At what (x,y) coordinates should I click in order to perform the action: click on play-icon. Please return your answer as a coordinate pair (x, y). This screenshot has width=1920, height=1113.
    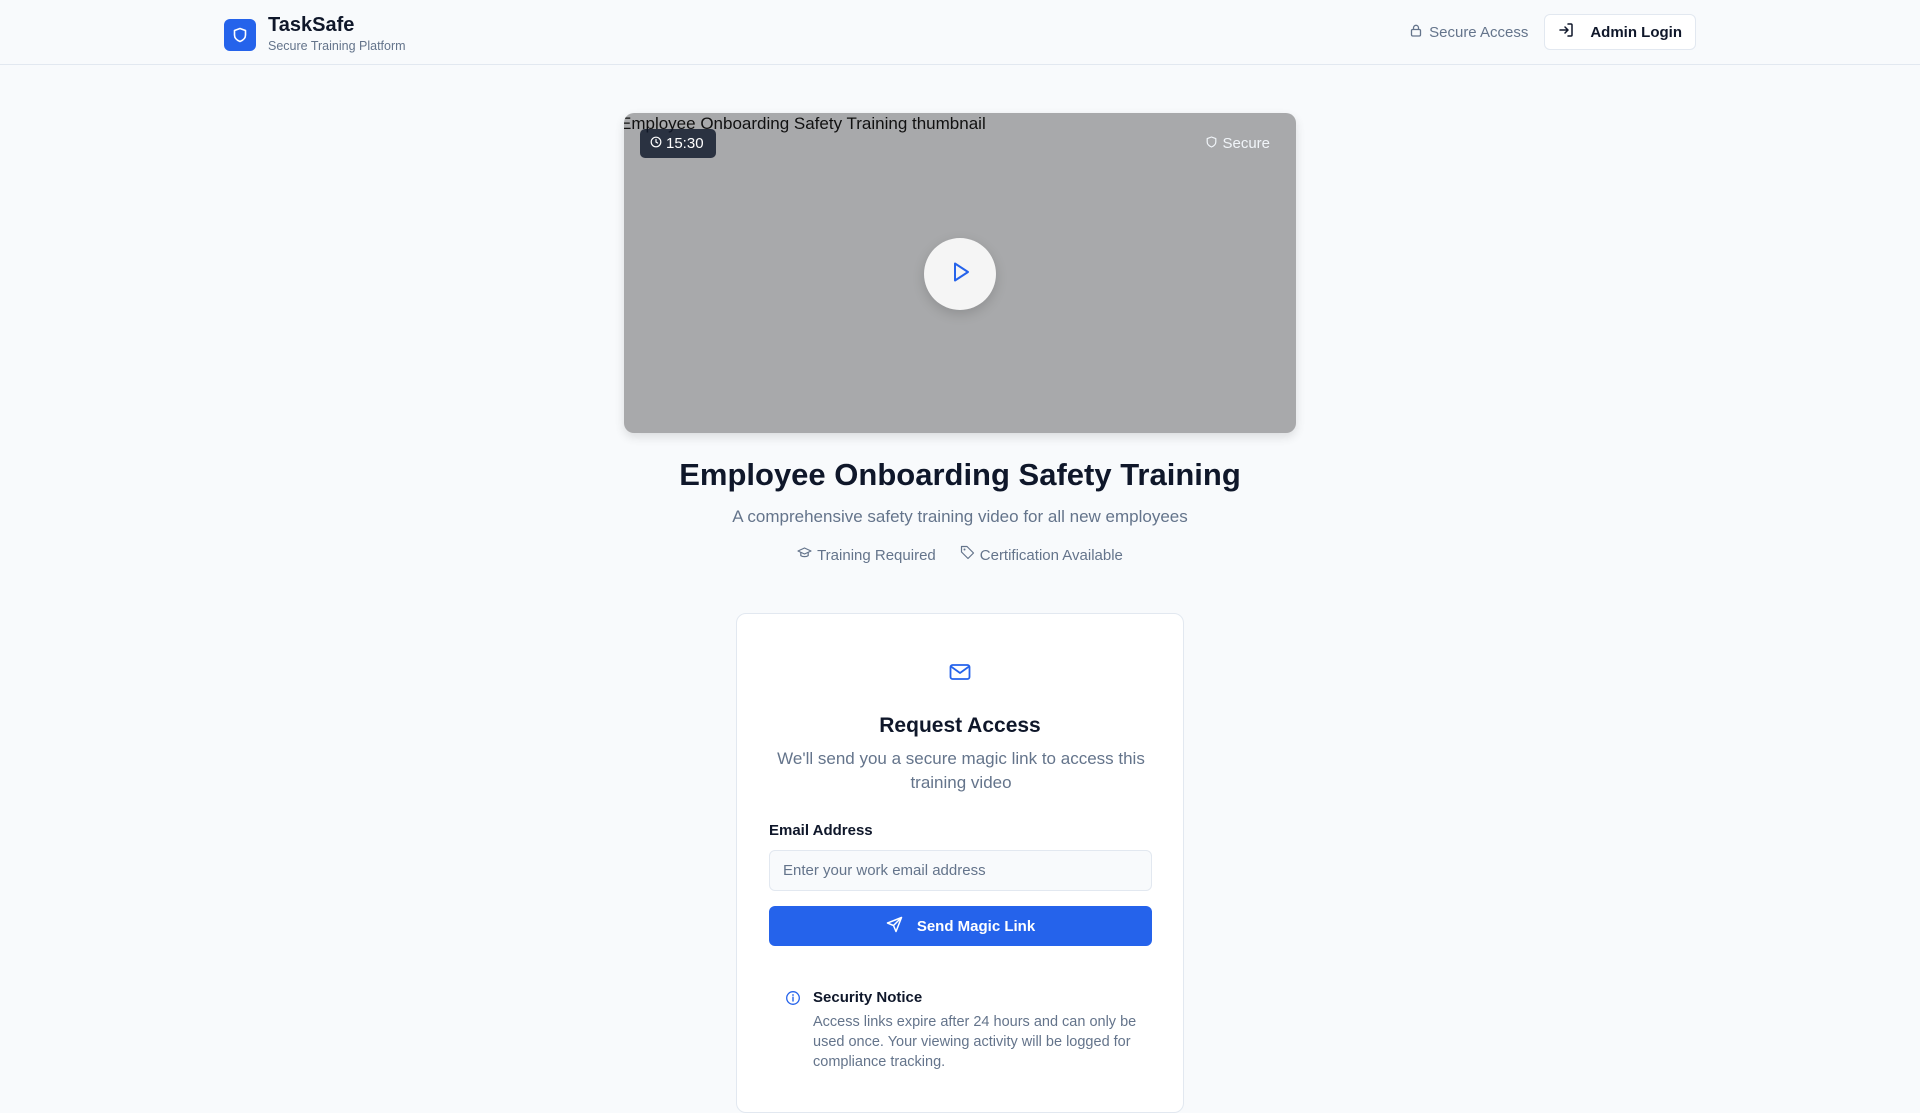
    Looking at the image, I should click on (960, 274).